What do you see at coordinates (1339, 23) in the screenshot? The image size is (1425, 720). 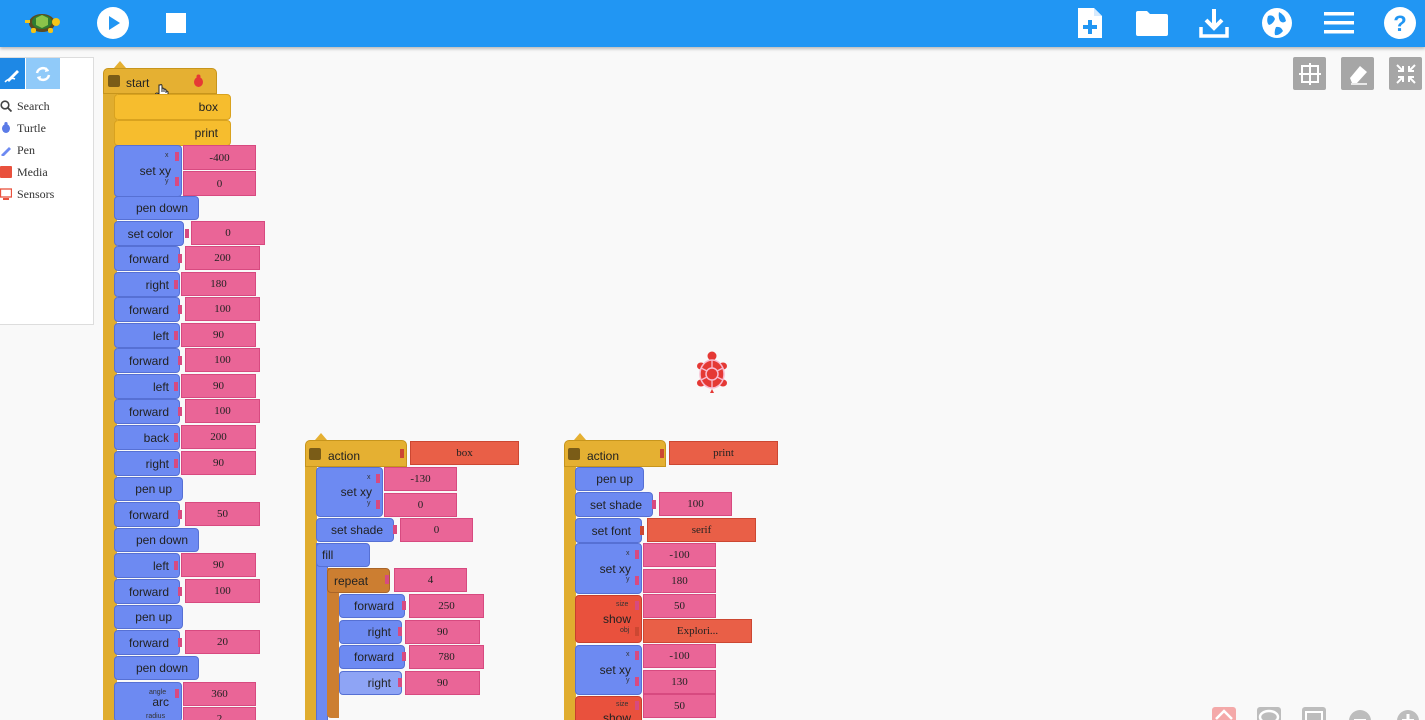 I see `menu-icon` at bounding box center [1339, 23].